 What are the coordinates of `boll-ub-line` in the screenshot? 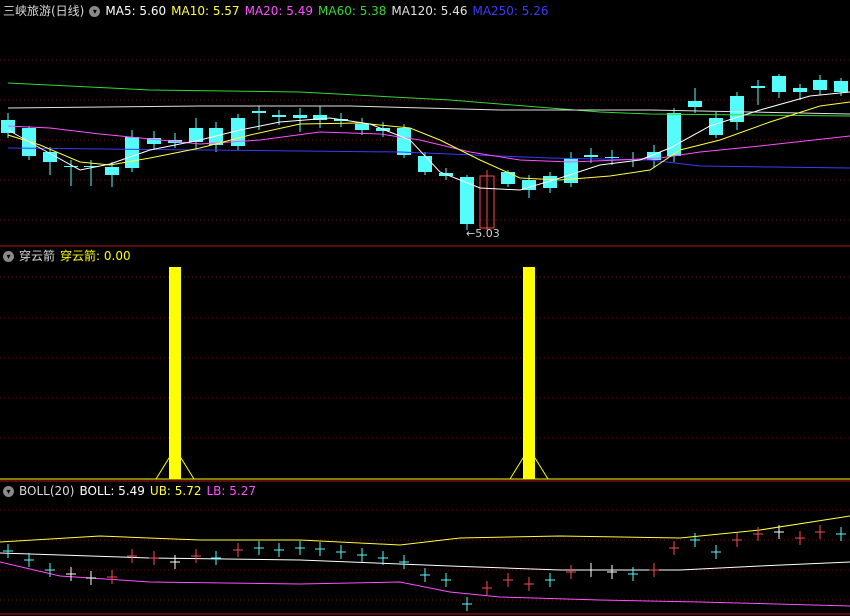 It's located at (425, 530).